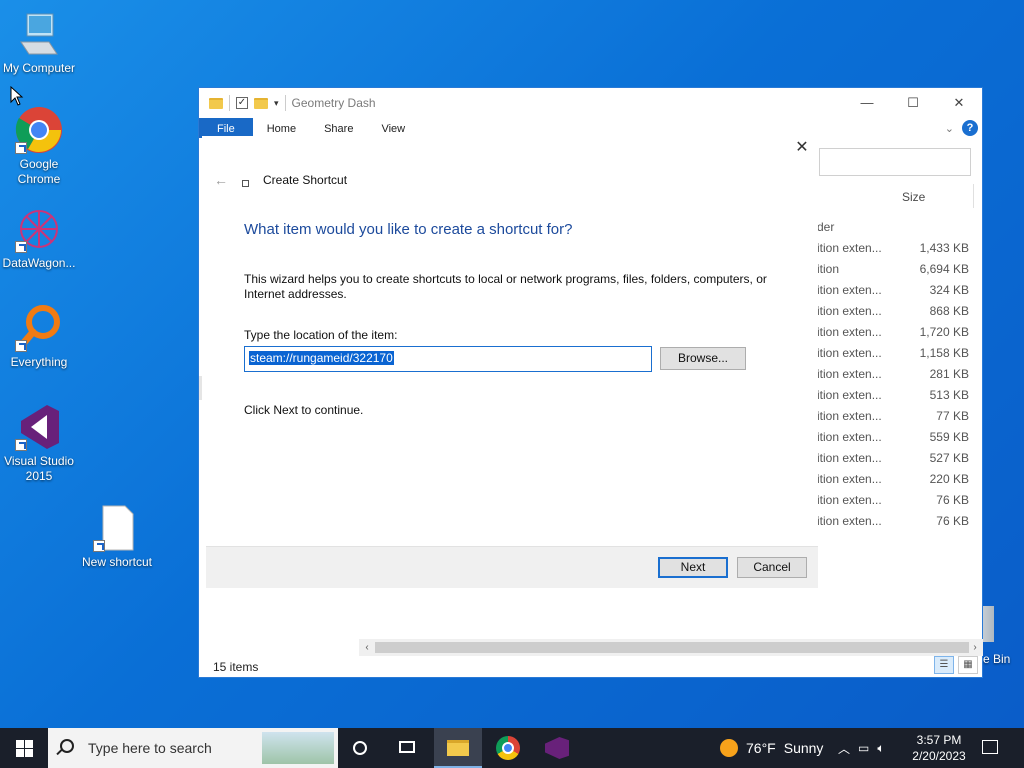 The width and height of the screenshot is (1024, 768). I want to click on wizard-caption: Create Shortcut, so click(305, 180).